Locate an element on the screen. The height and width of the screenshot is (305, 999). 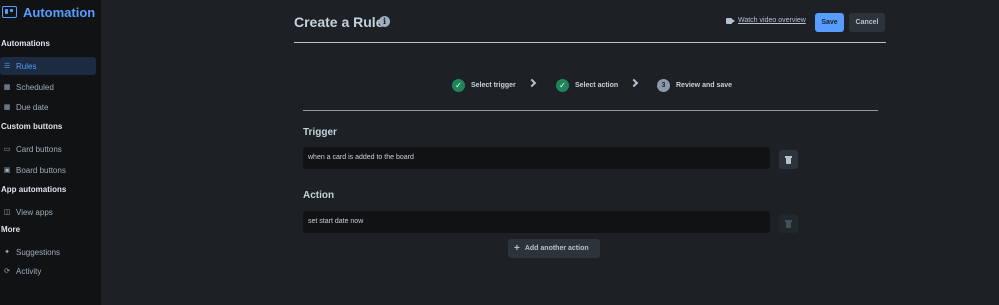
sidebar-item-label: Scheduled is located at coordinates (35, 87).